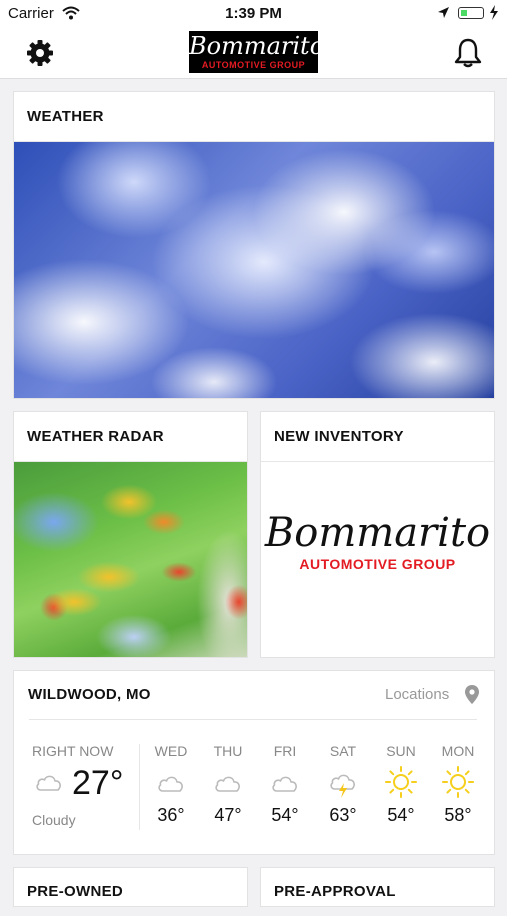 Image resolution: width=507 pixels, height=916 pixels. I want to click on clock: 1:39 PM, so click(253, 13).